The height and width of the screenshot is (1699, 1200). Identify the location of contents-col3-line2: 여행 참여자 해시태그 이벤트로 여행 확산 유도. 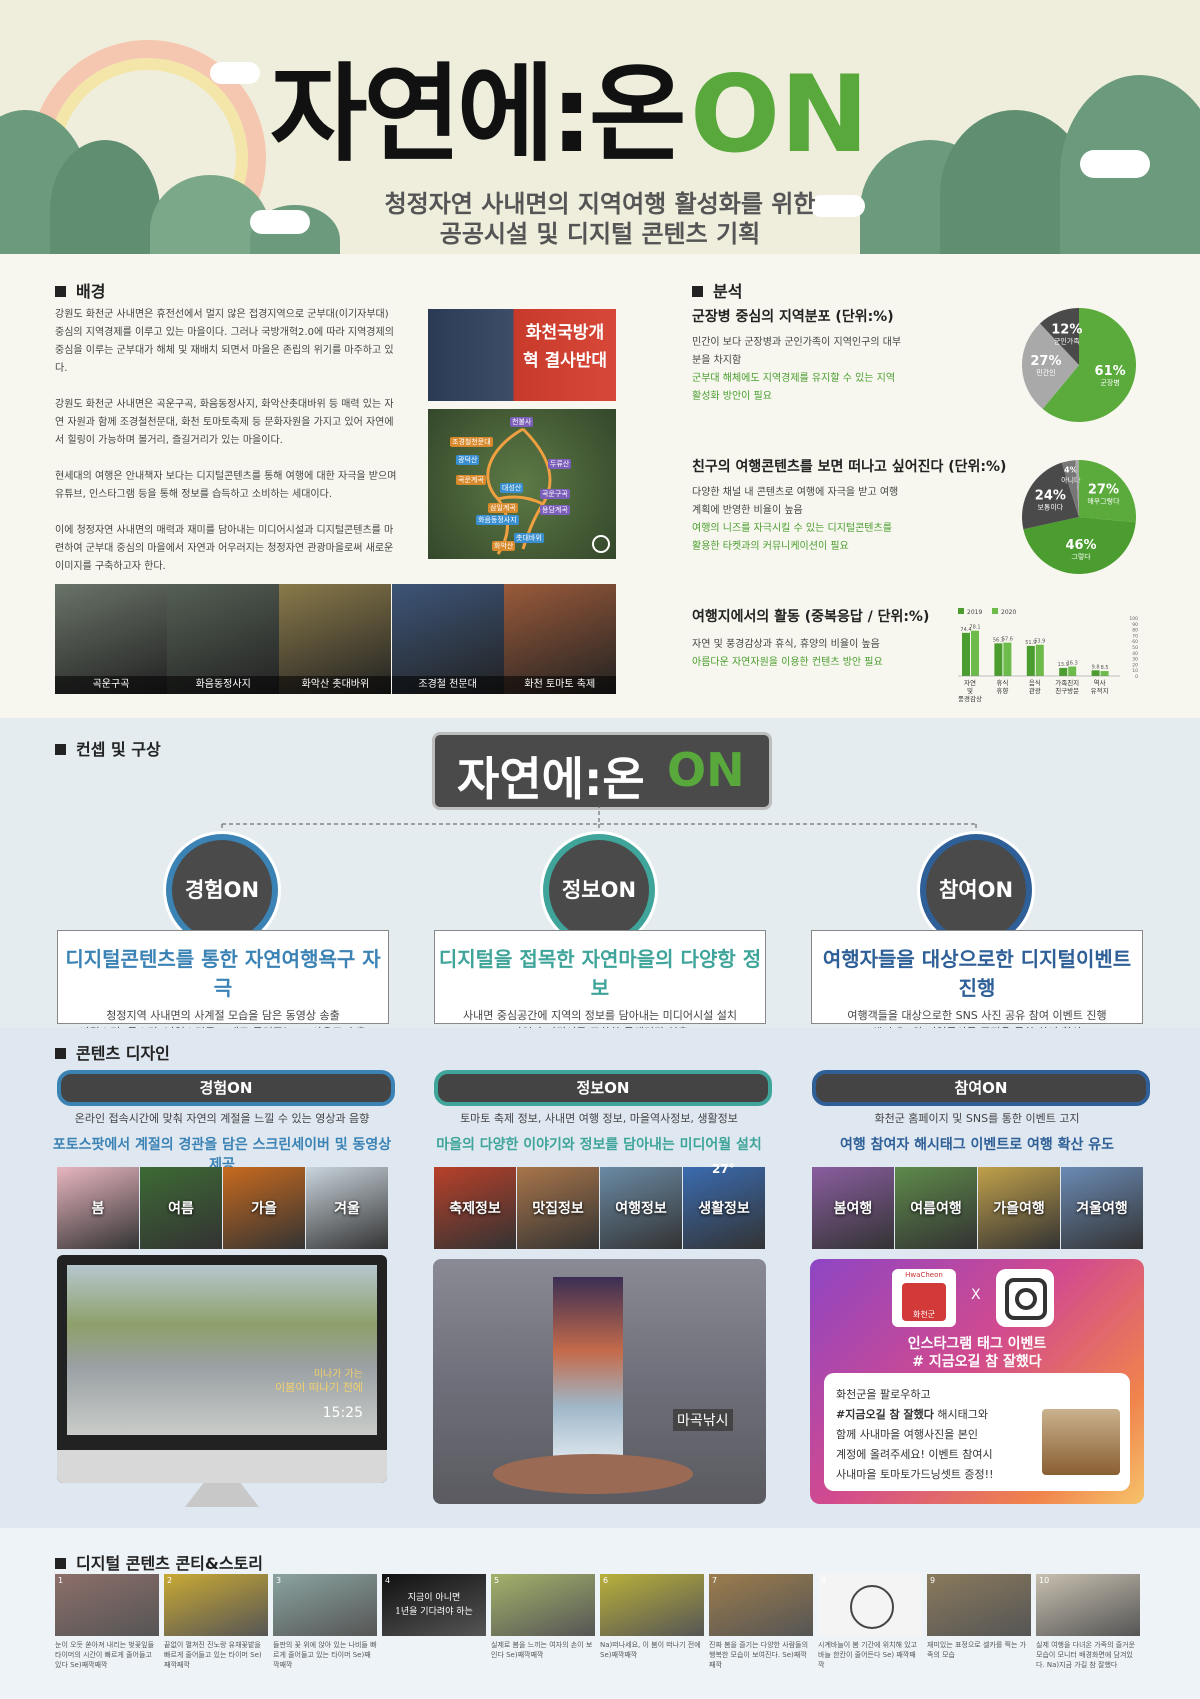
(977, 1145).